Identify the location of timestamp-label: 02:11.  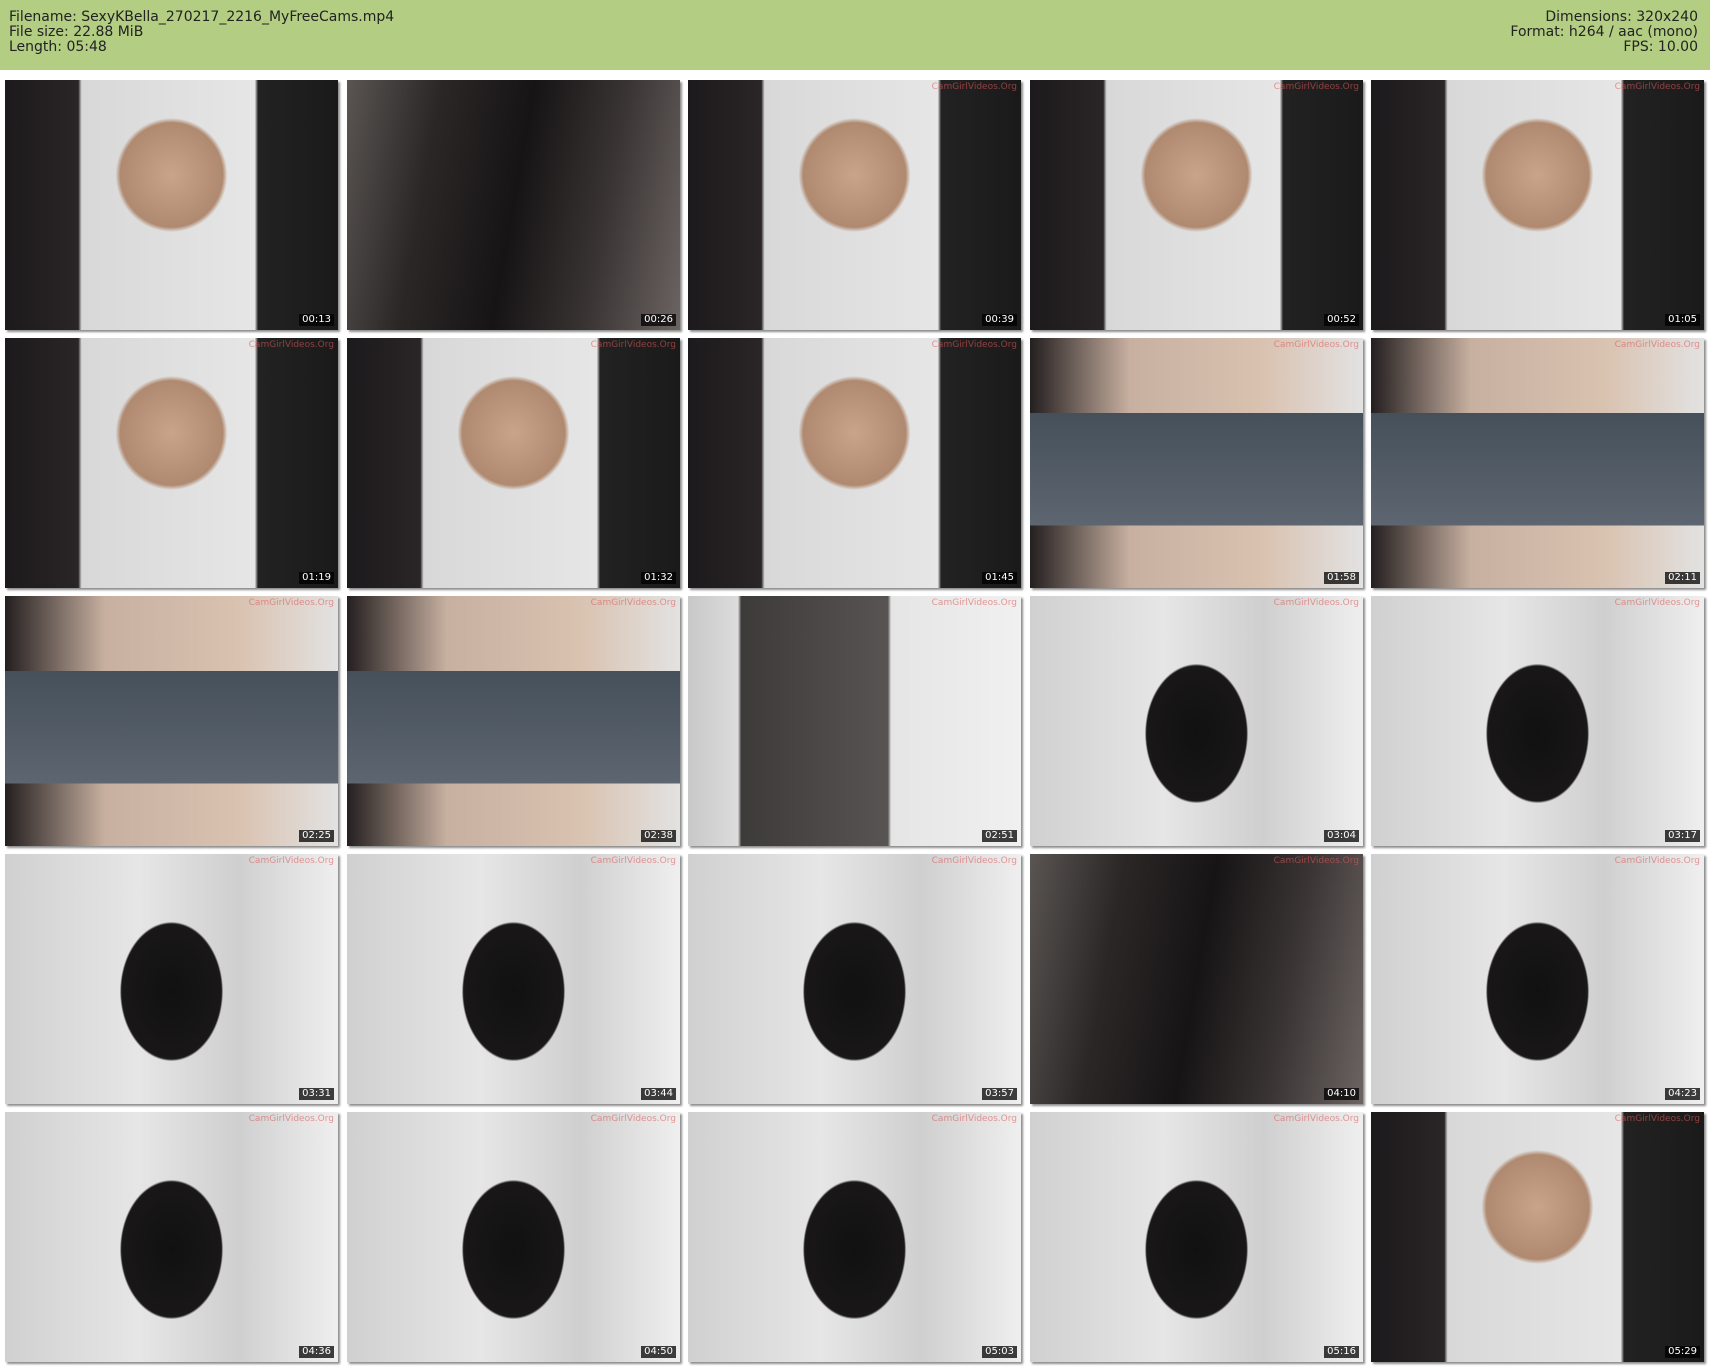
(1682, 578).